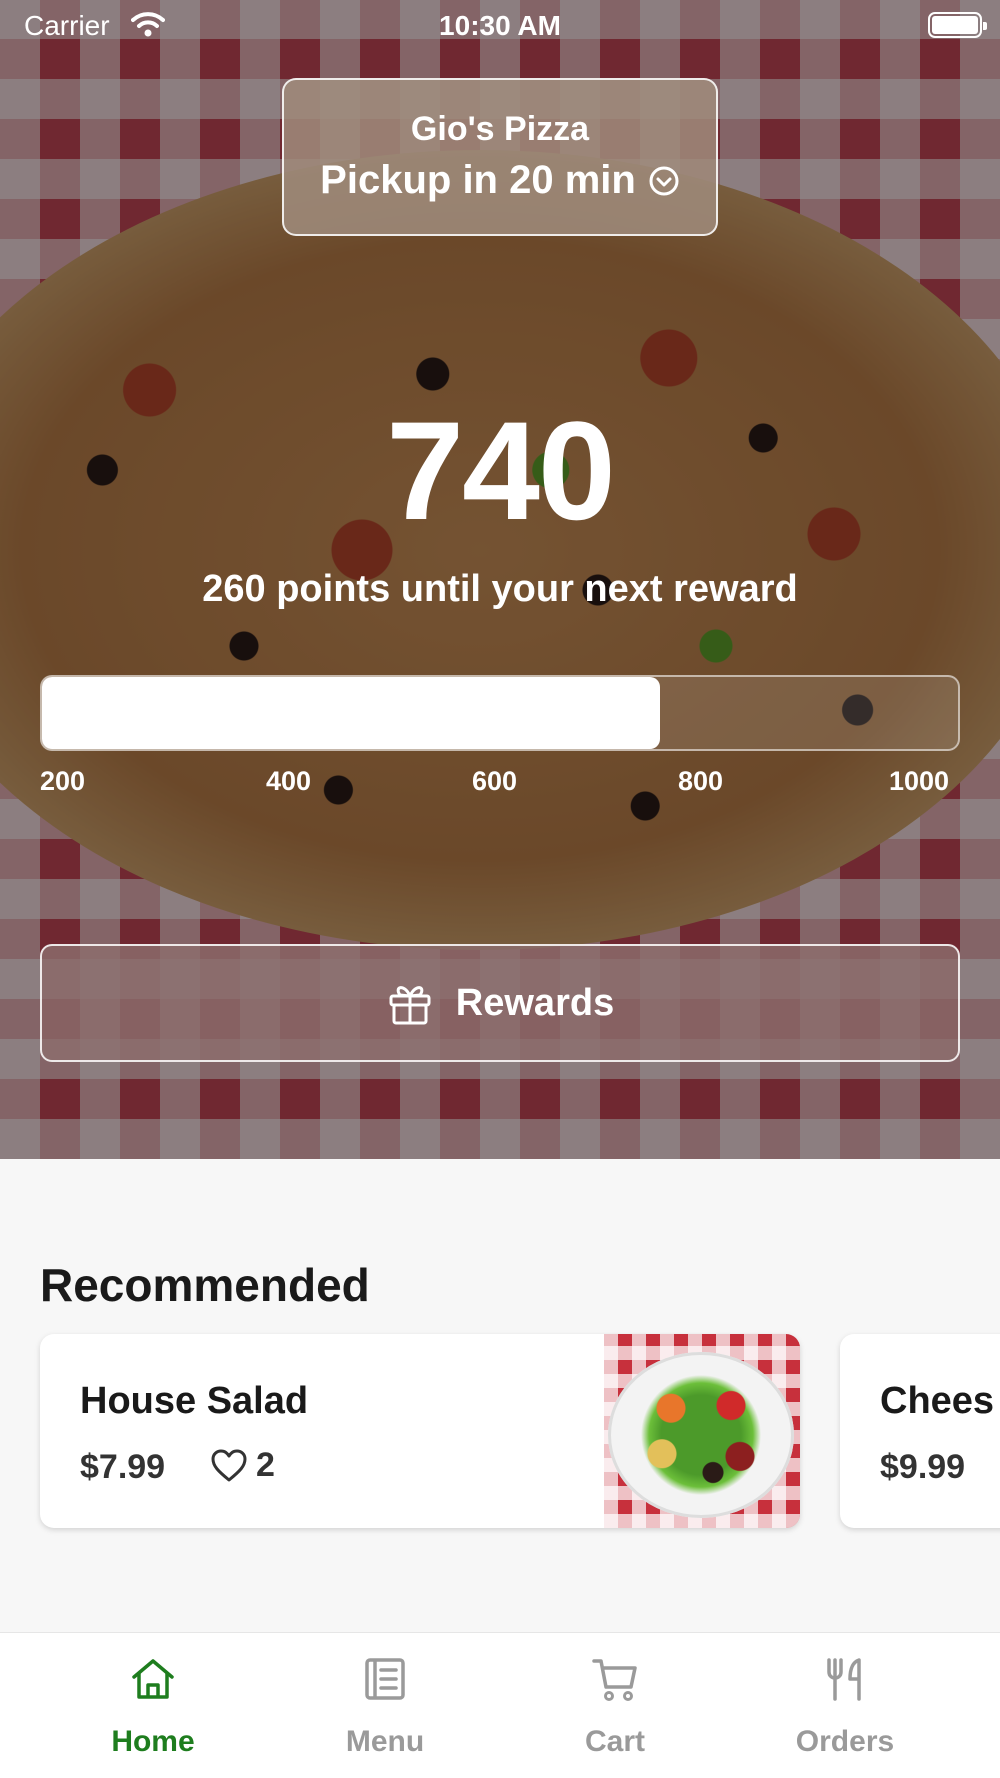 This screenshot has width=1000, height=1778. Describe the element at coordinates (63, 781) in the screenshot. I see `progress-tick-label: 200` at that location.